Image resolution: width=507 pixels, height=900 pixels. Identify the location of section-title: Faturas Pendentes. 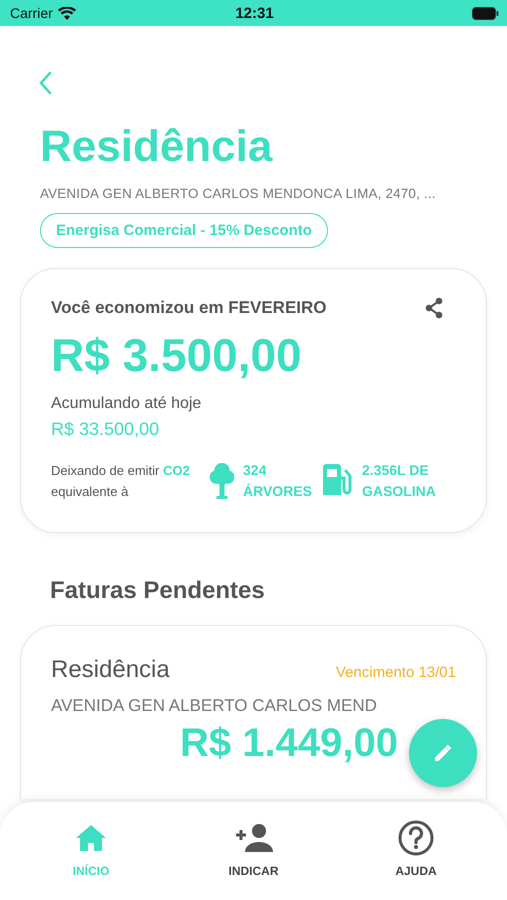
(158, 591).